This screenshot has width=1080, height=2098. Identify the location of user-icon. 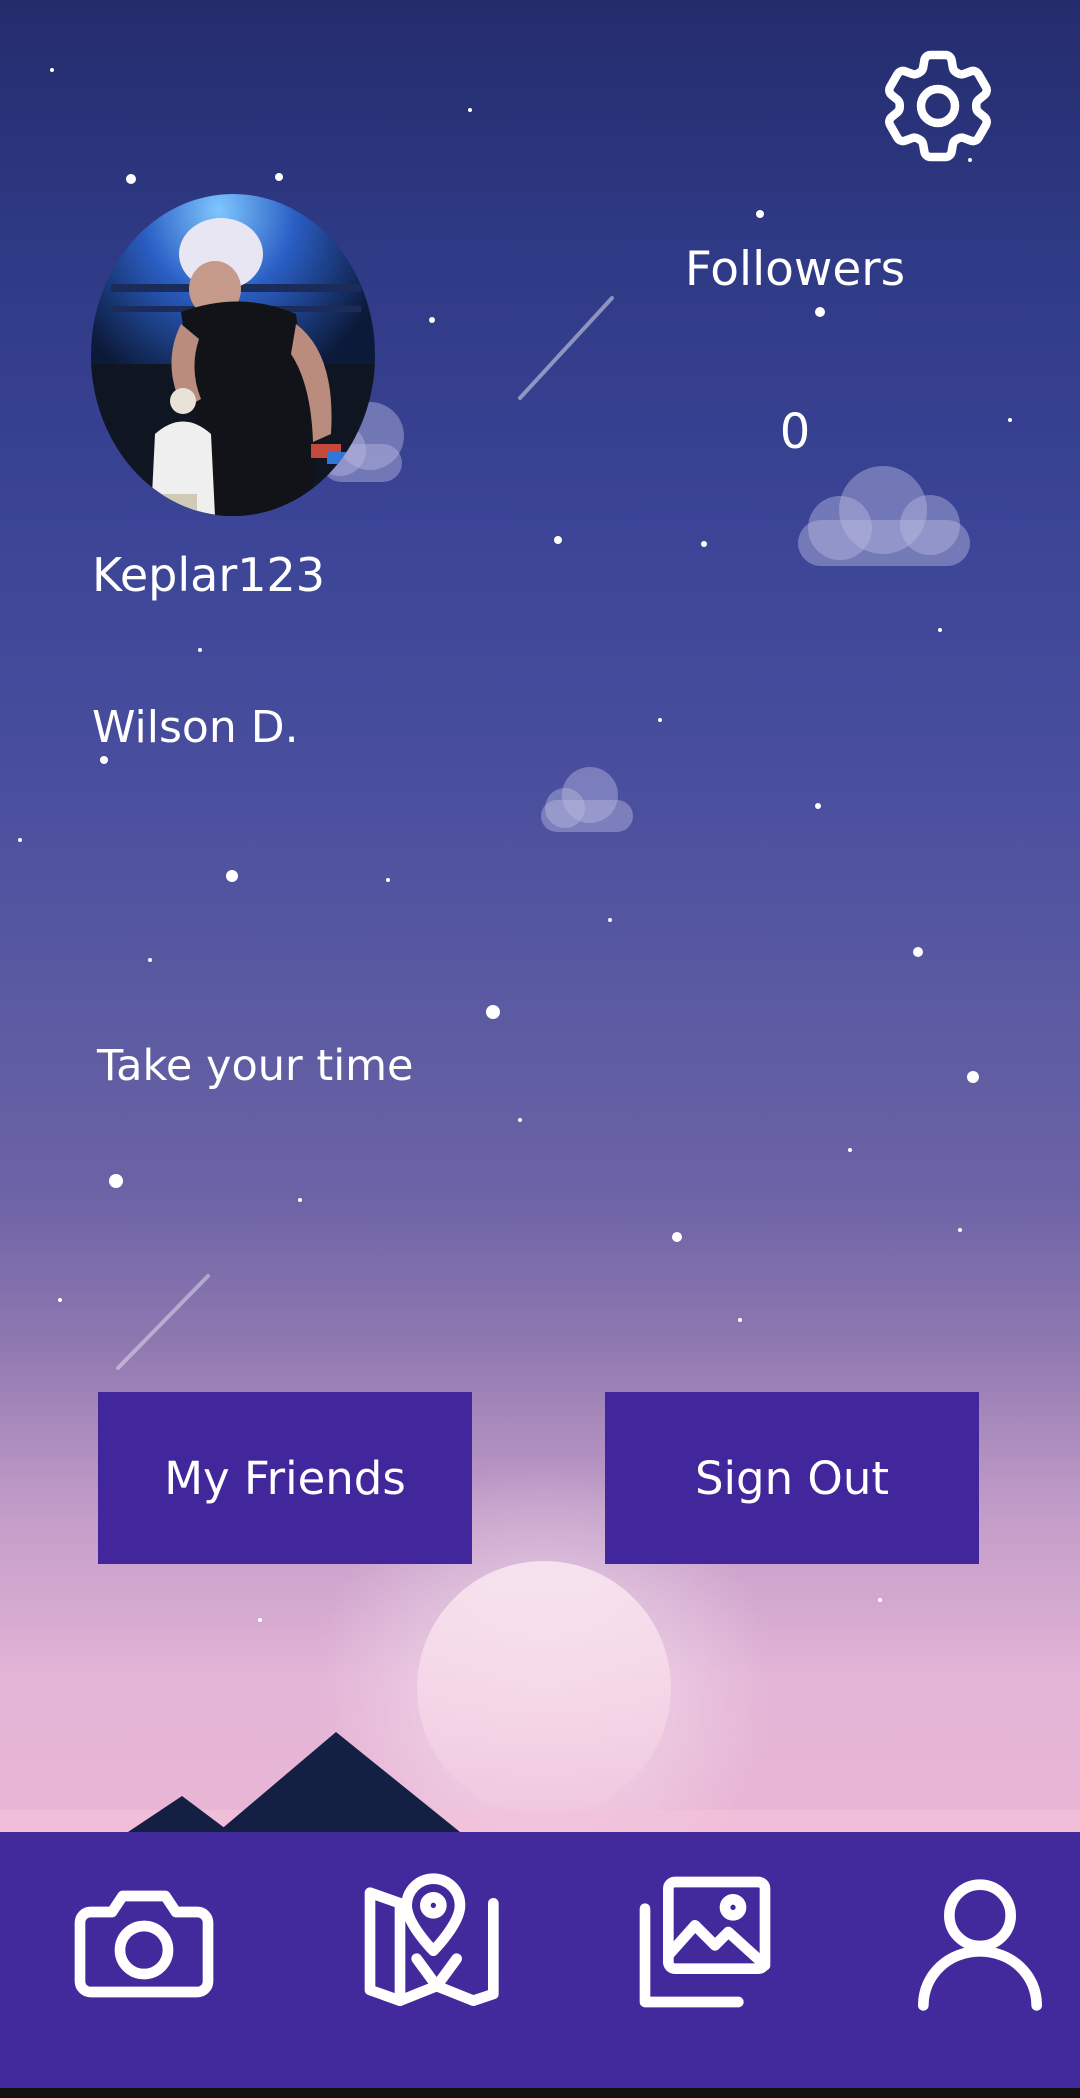
(980, 1945).